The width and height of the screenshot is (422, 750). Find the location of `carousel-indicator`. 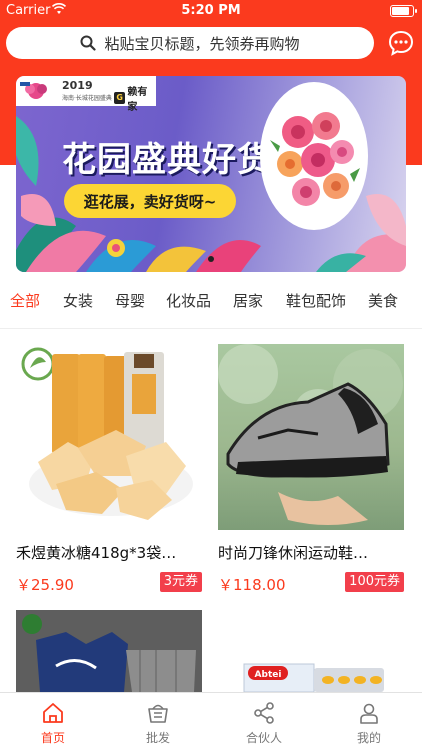

carousel-indicator is located at coordinates (211, 259).